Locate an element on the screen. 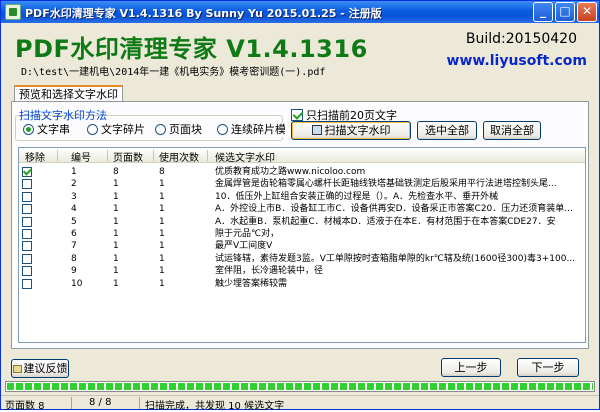 The width and height of the screenshot is (600, 412). cell-text: 室伴阻，长冷遇轮装中，径 is located at coordinates (269, 271).